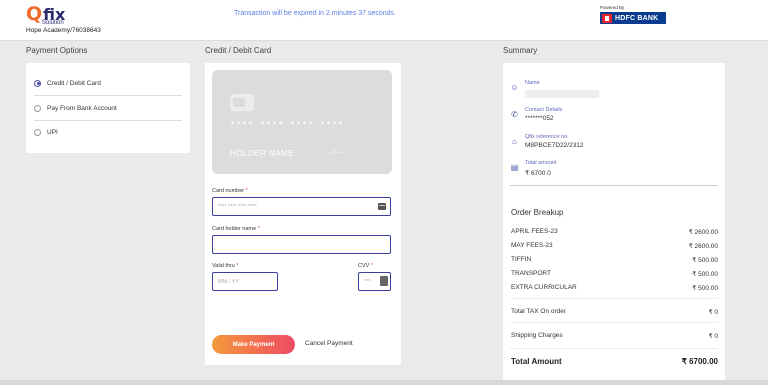  I want to click on reference-value: M8PBCE7D22/2312, so click(554, 145).